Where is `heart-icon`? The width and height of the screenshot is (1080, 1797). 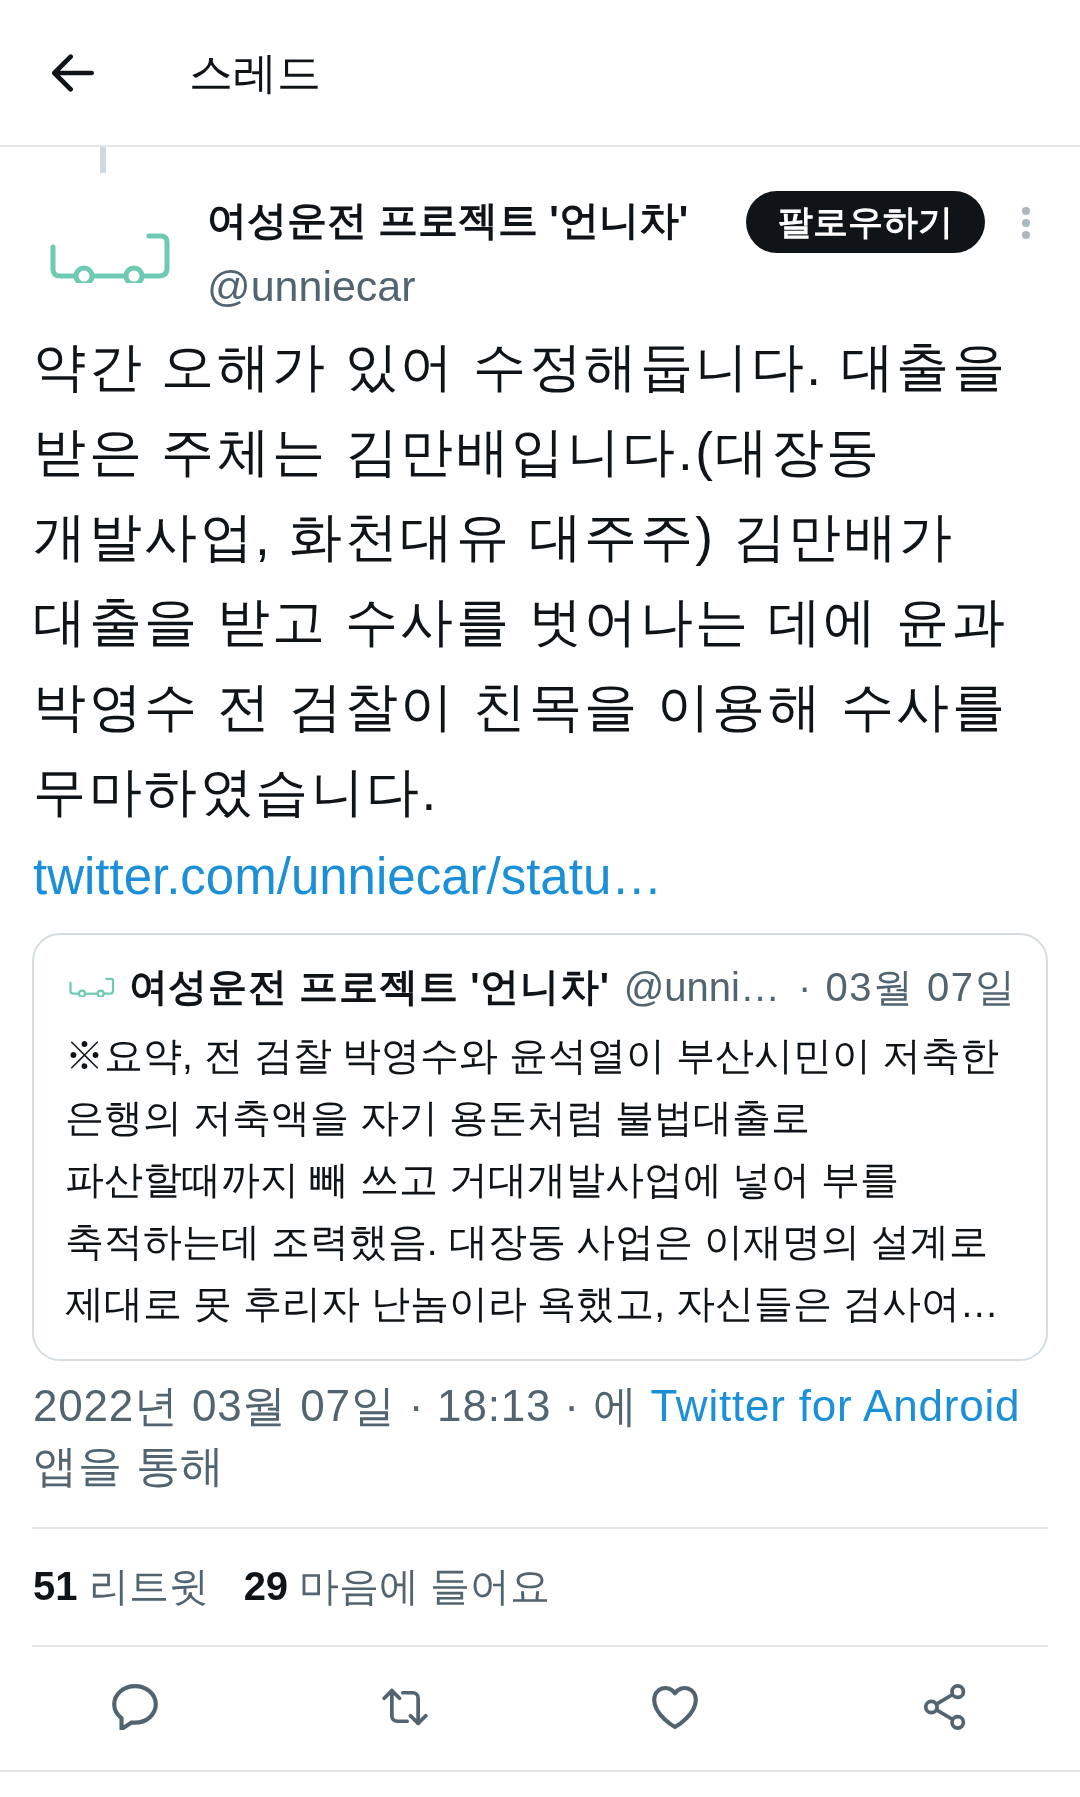 heart-icon is located at coordinates (675, 1707).